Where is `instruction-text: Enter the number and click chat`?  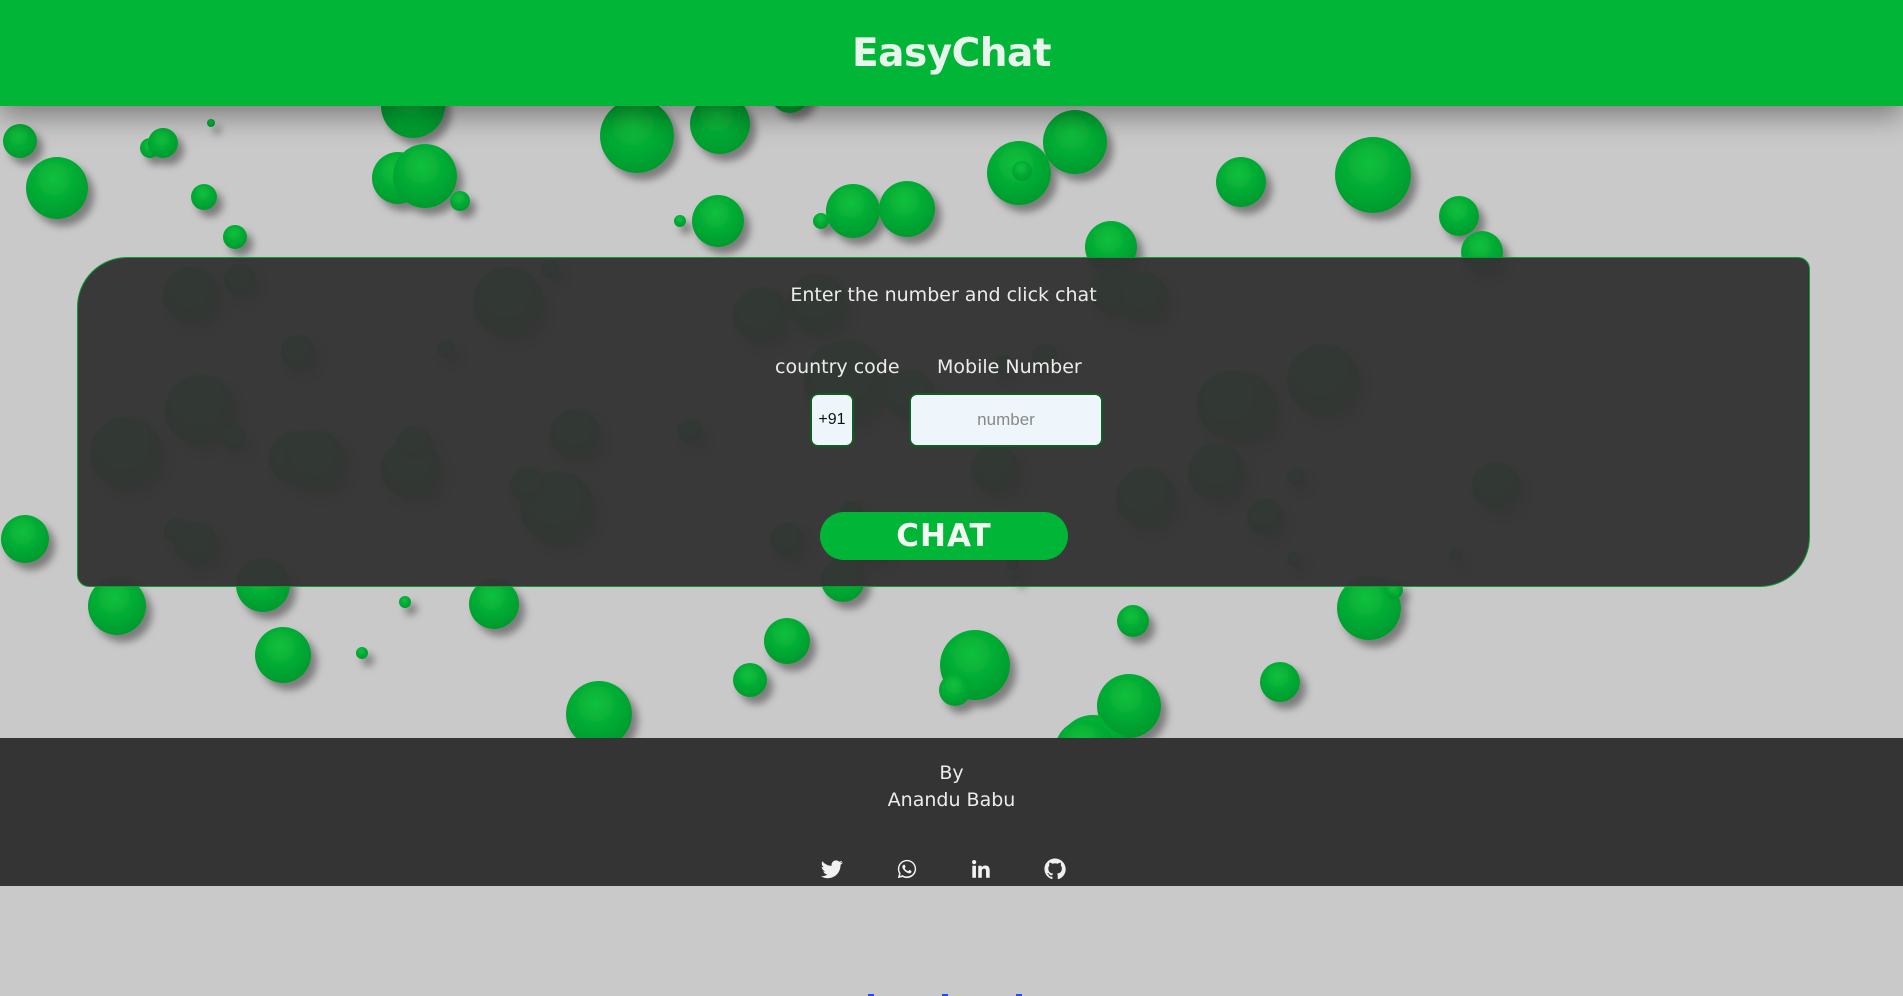
instruction-text: Enter the number and click chat is located at coordinates (943, 295).